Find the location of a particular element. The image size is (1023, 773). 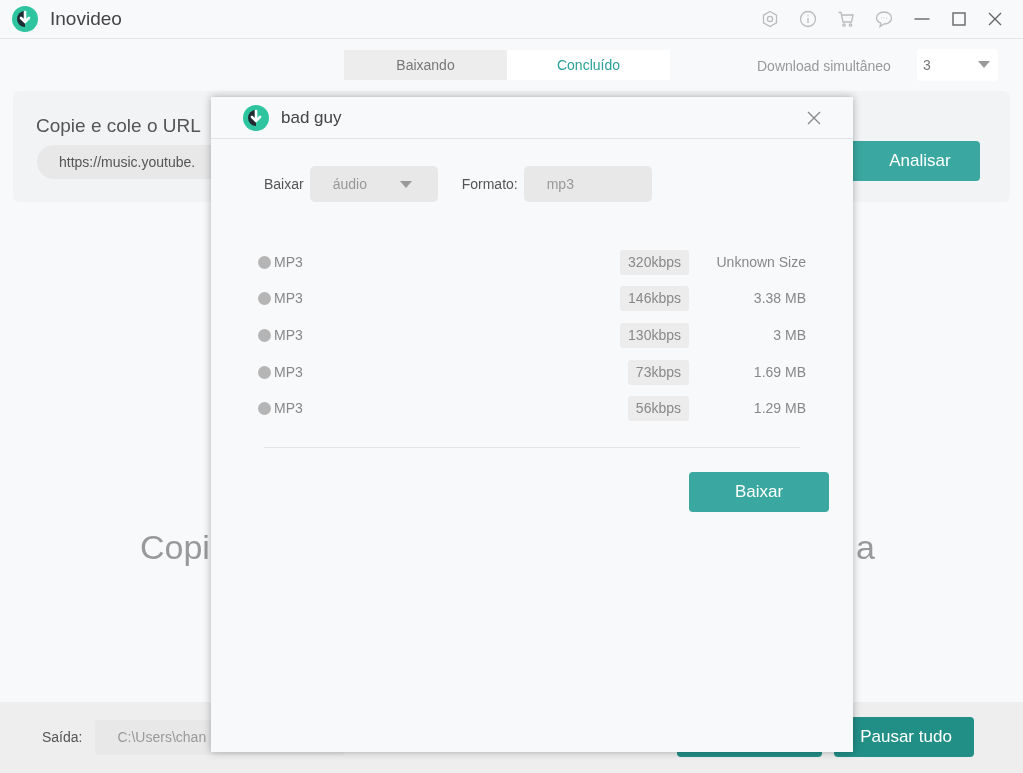

download-button: Baixar is located at coordinates (759, 491).